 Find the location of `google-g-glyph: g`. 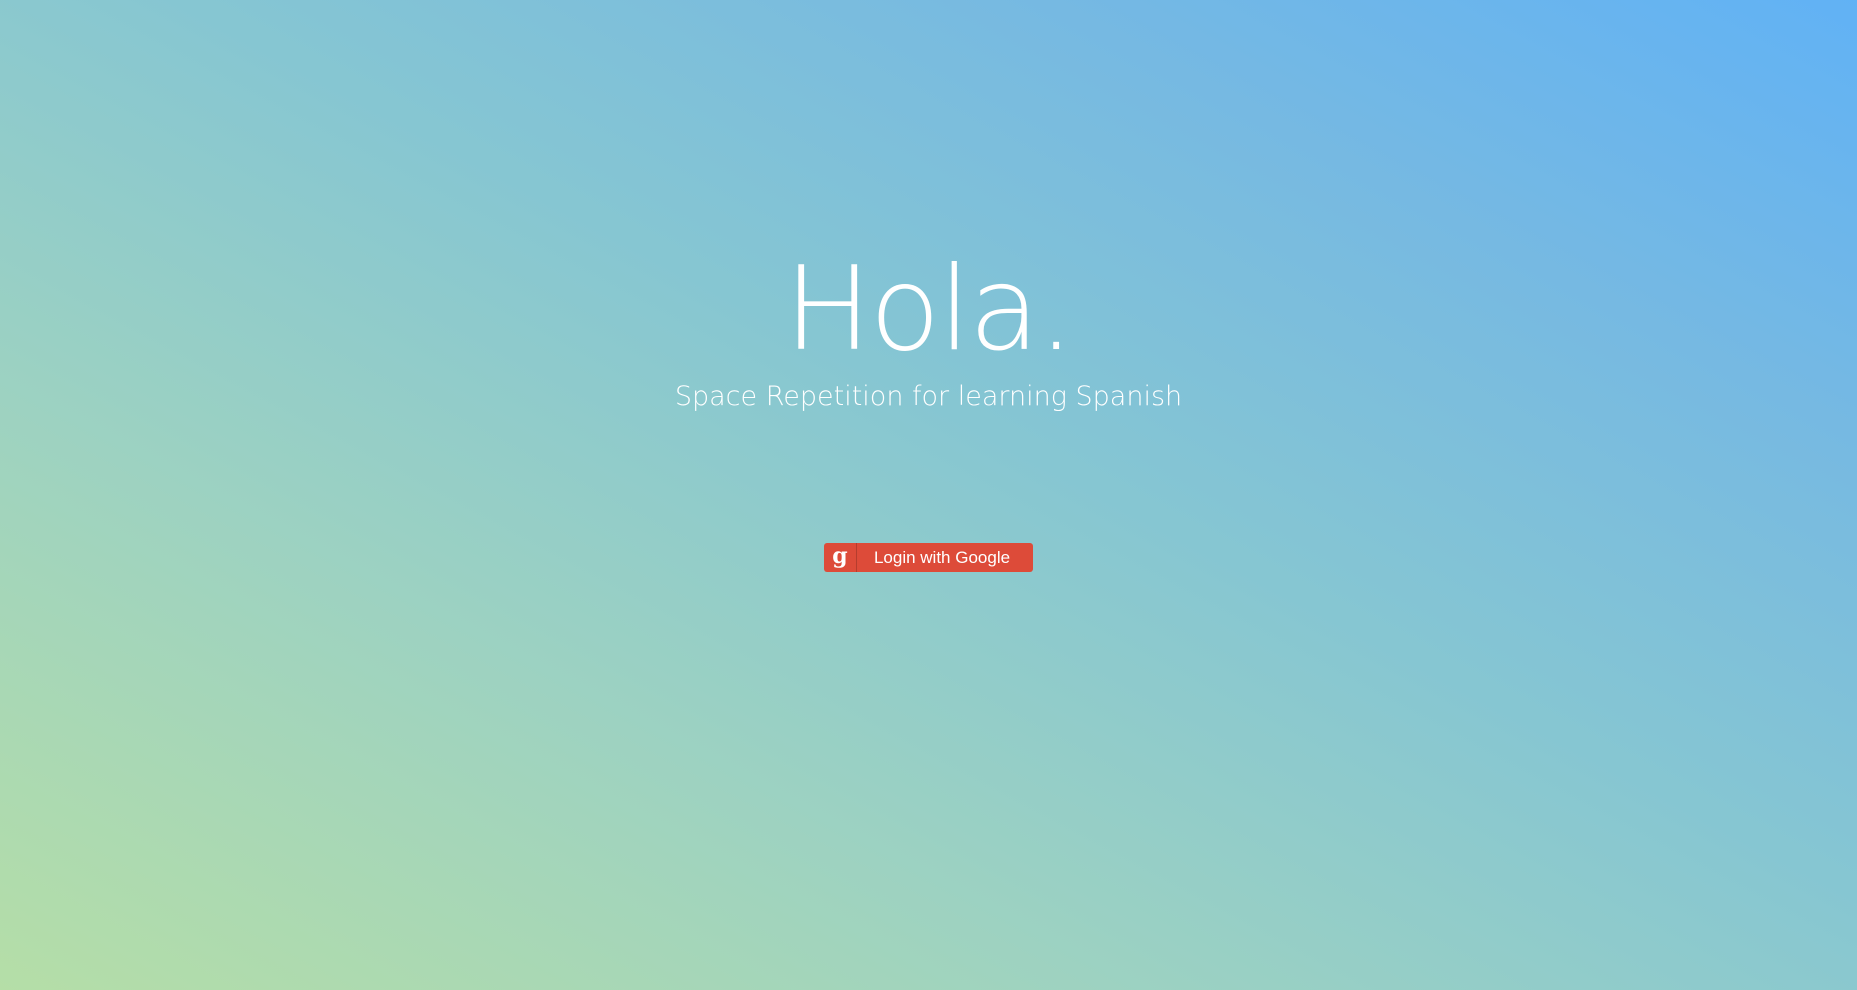

google-g-glyph: g is located at coordinates (840, 556).